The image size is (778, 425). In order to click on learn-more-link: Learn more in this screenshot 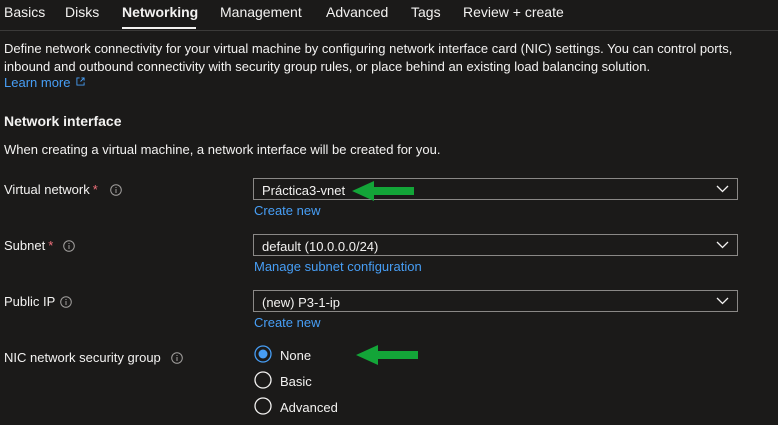, I will do `click(37, 82)`.